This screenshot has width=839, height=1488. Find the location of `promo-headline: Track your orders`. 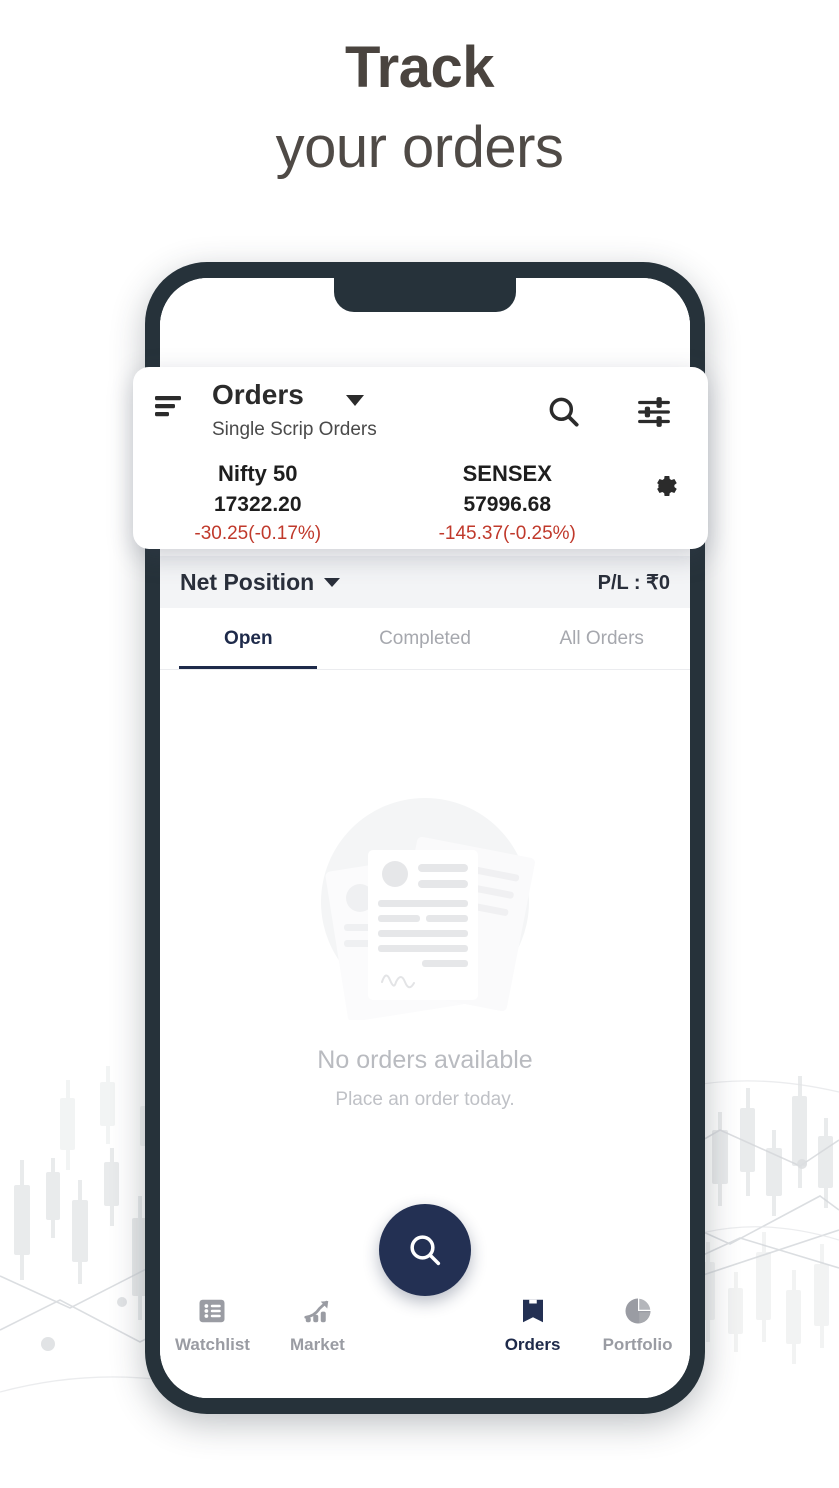

promo-headline: Track your orders is located at coordinates (419, 108).